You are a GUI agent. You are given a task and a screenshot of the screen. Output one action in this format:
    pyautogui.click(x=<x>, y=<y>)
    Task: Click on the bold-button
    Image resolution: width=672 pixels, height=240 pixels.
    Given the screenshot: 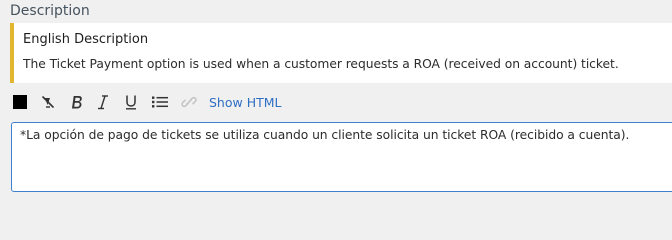 What is the action you would take?
    pyautogui.click(x=76, y=102)
    